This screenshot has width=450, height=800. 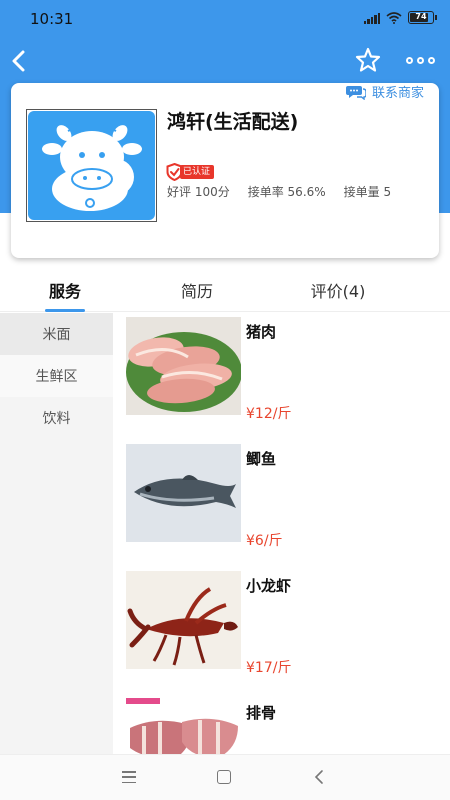 I want to click on product-price: ¥17/斤, so click(x=269, y=668).